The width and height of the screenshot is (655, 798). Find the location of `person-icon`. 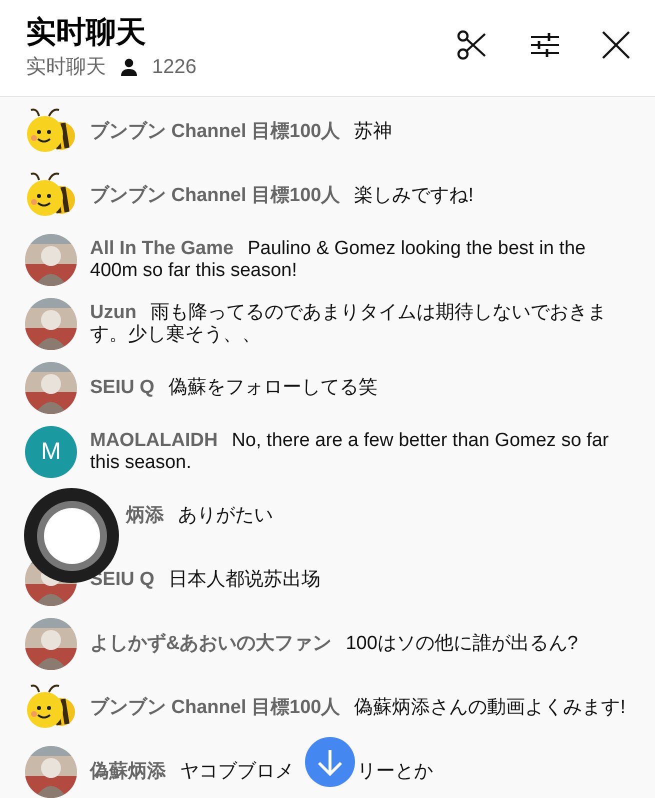

person-icon is located at coordinates (129, 67).